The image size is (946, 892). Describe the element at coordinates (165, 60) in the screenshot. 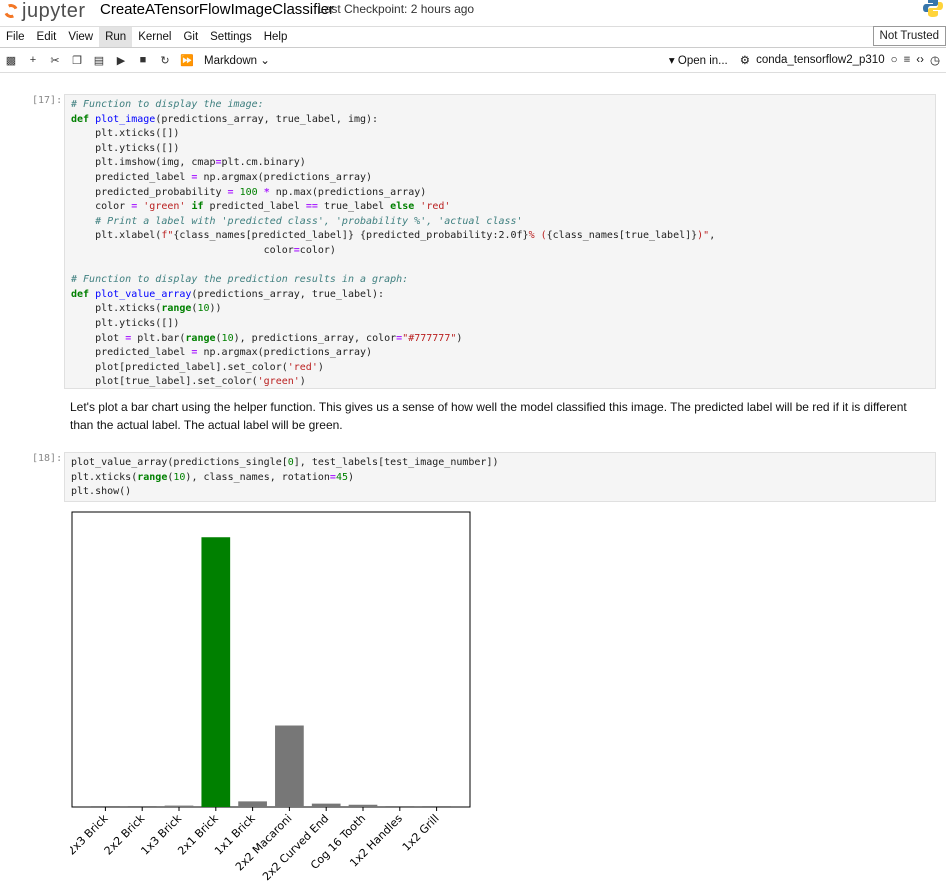

I see `restart-icon: ↻` at that location.